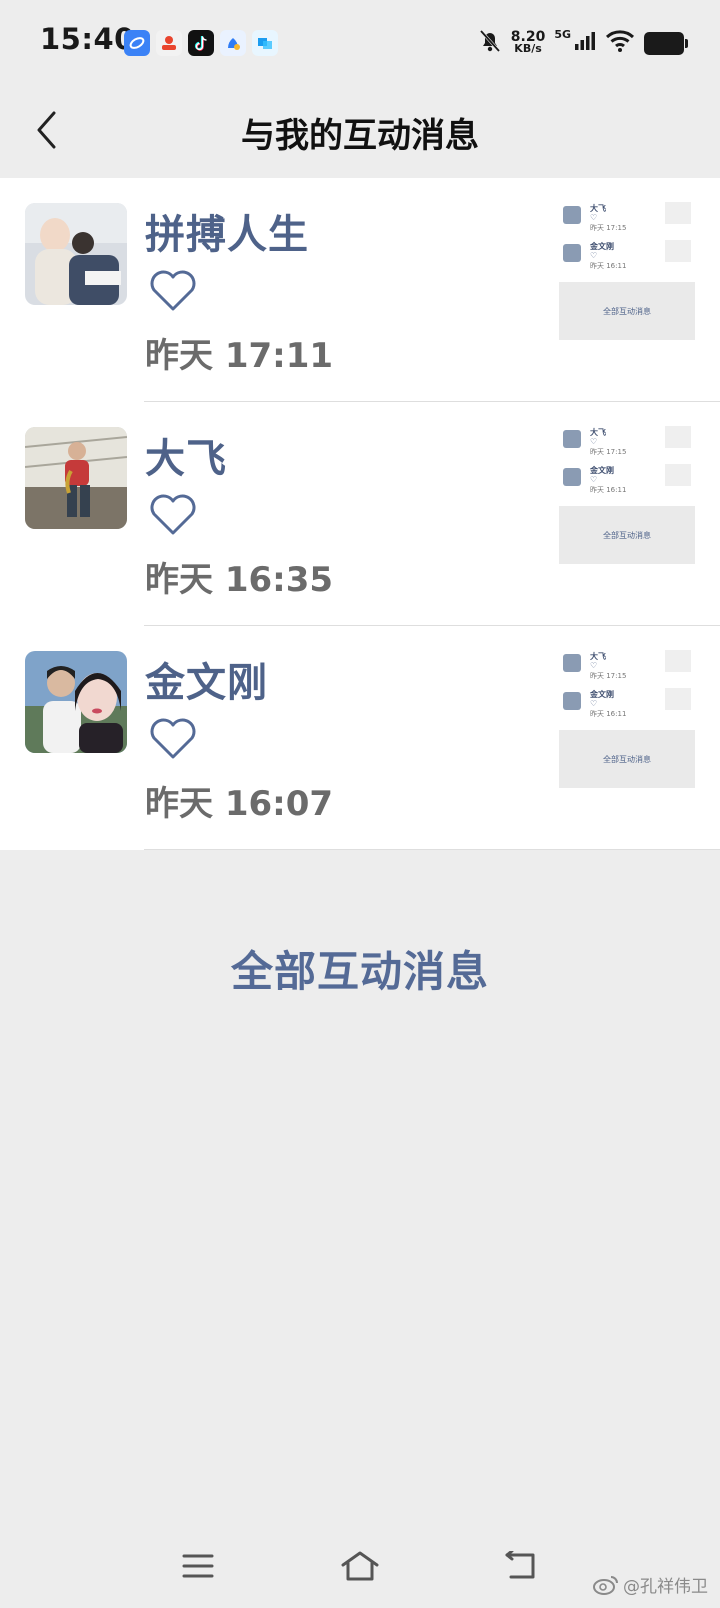 The width and height of the screenshot is (720, 1608). What do you see at coordinates (360, 136) in the screenshot?
I see `page-title: 与我的互动消息` at bounding box center [360, 136].